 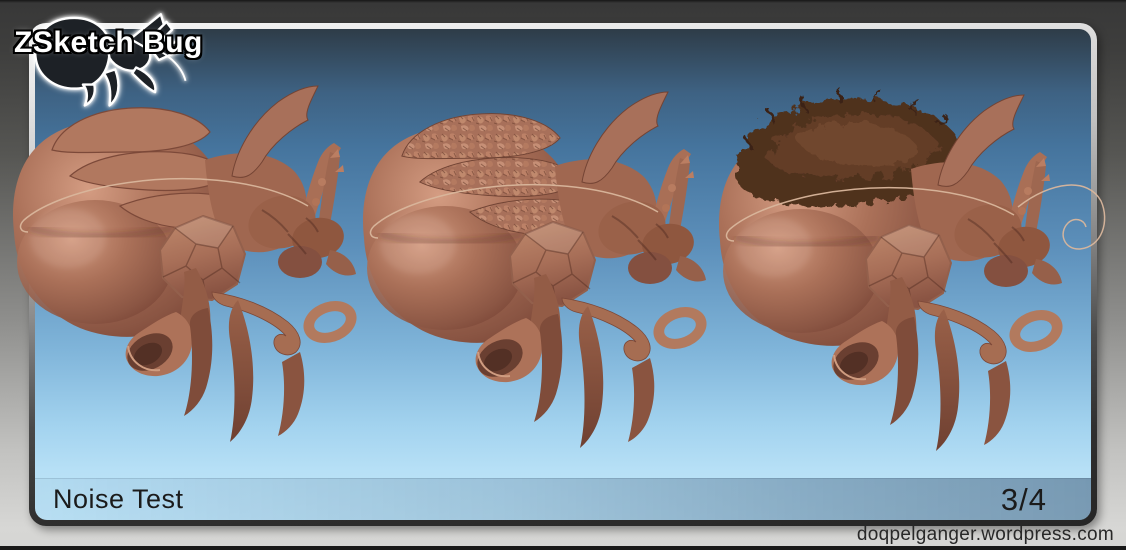 What do you see at coordinates (108, 42) in the screenshot?
I see `logo-title: ZSketch Bug` at bounding box center [108, 42].